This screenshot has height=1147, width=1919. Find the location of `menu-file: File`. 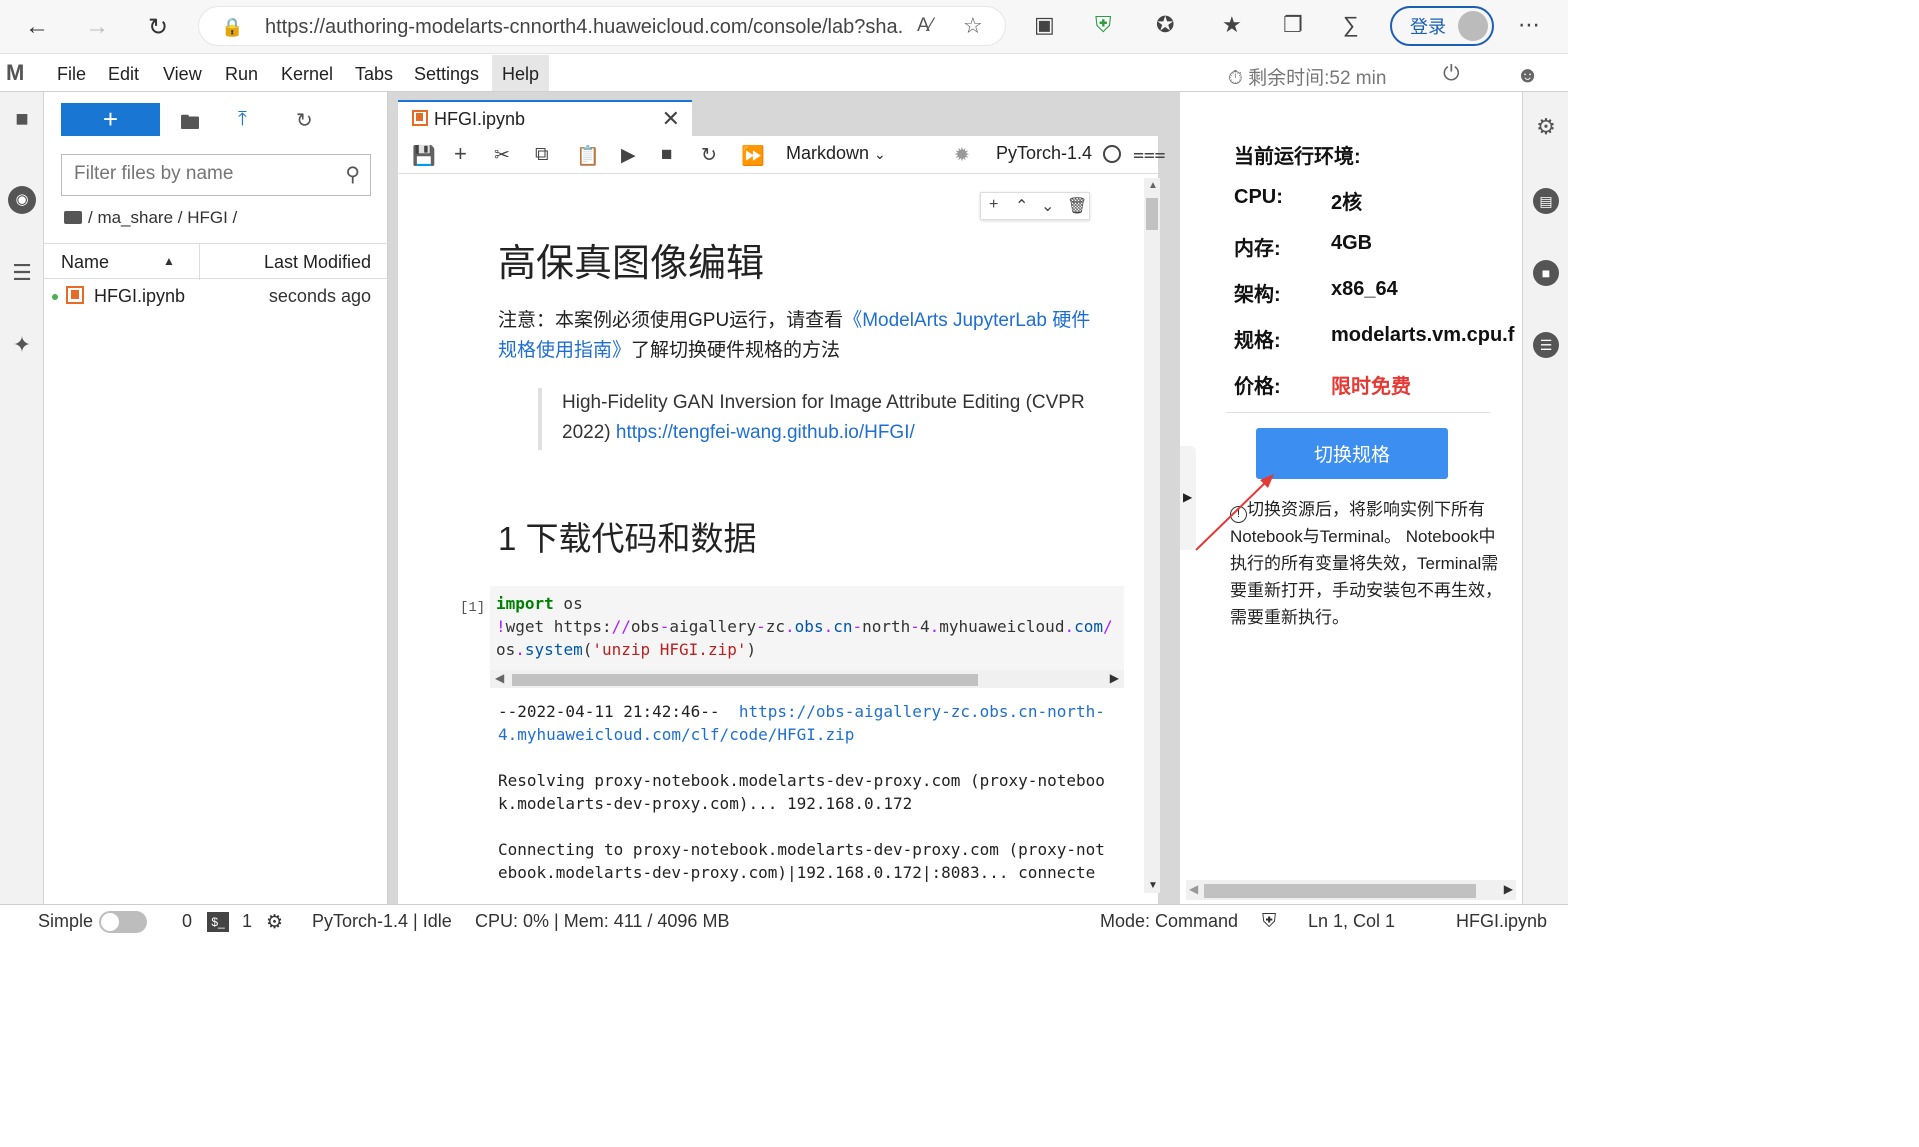

menu-file: File is located at coordinates (71, 74).